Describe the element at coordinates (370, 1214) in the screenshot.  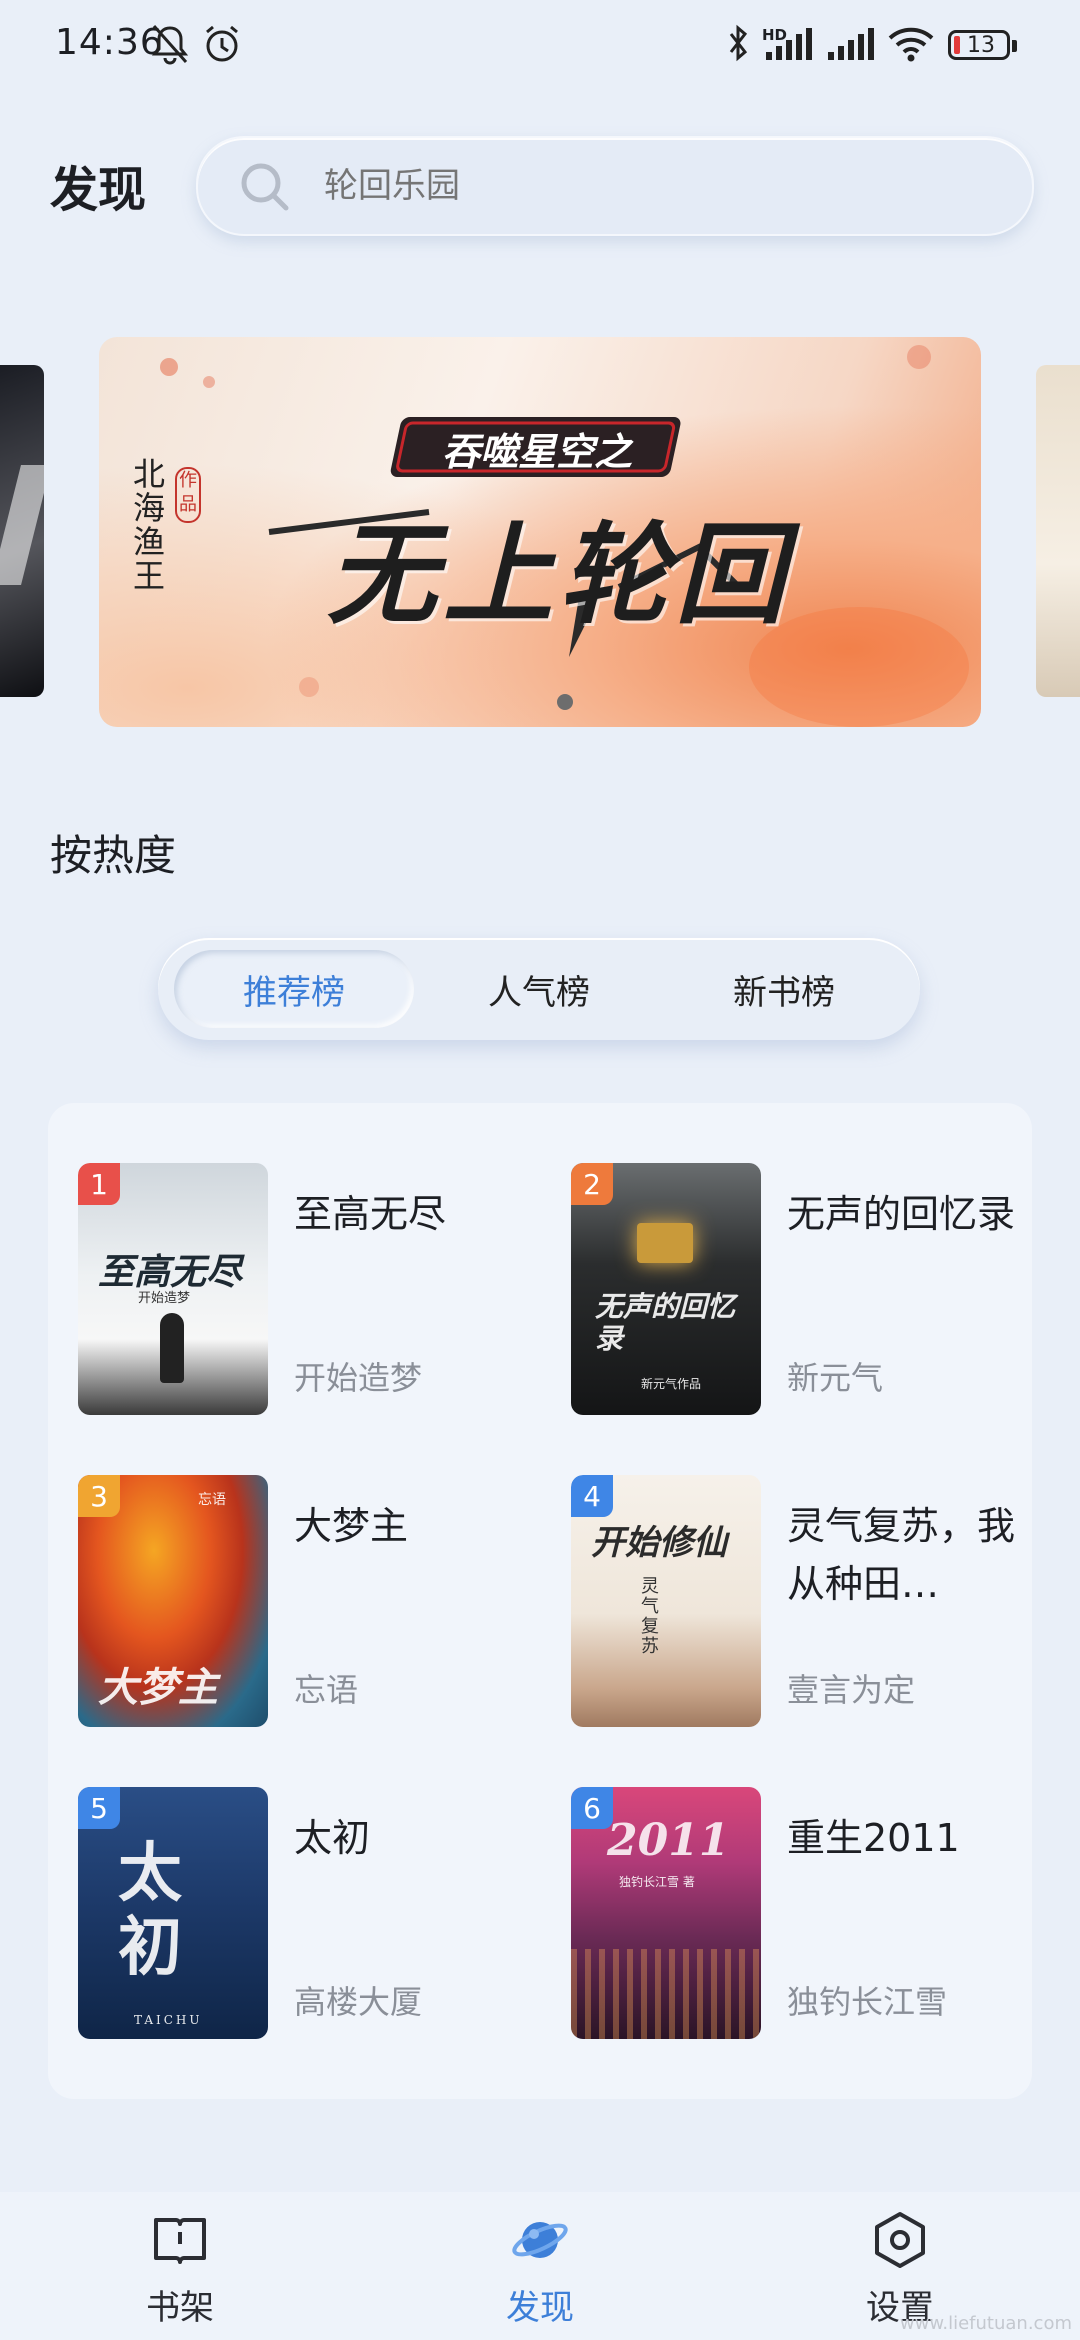
I see `book-title: 至高无尽` at that location.